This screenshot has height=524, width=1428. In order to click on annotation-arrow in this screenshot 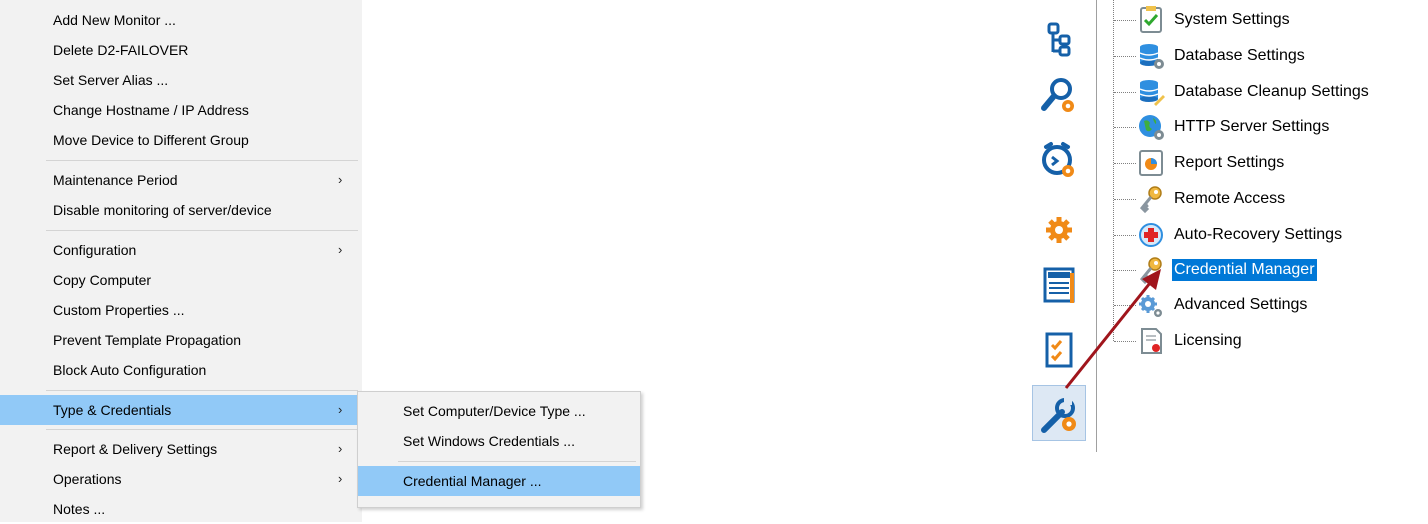, I will do `click(1112, 329)`.